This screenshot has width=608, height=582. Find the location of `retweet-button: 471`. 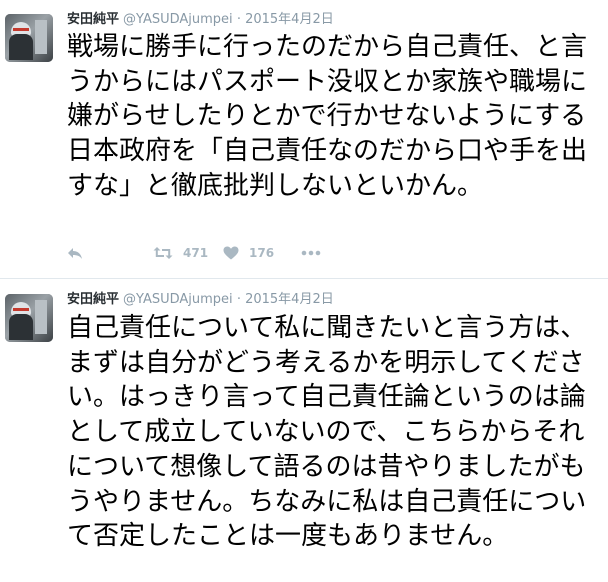

retweet-button: 471 is located at coordinates (188, 253).